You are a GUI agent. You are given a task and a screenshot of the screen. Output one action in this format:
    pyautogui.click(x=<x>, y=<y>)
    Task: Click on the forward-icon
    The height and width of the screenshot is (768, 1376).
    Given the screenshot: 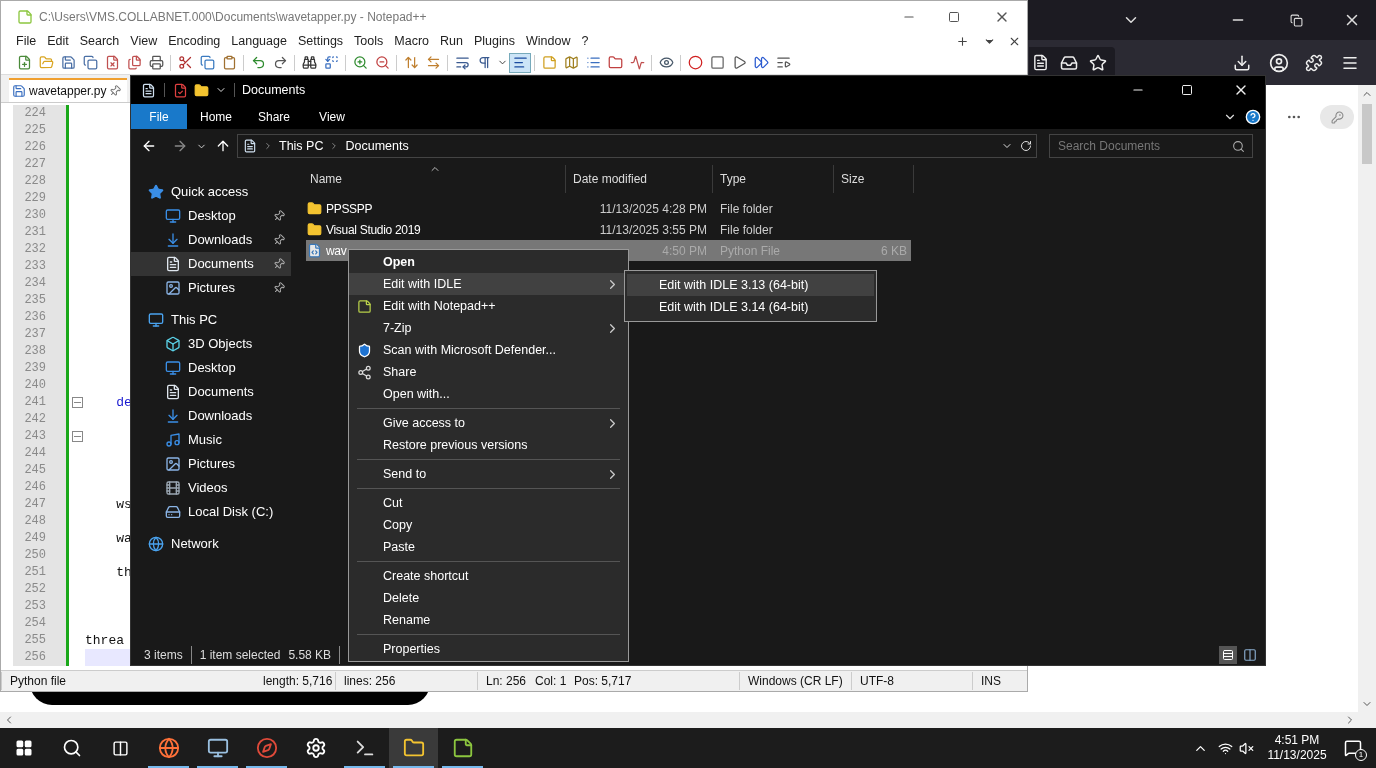 What is the action you would take?
    pyautogui.click(x=180, y=146)
    